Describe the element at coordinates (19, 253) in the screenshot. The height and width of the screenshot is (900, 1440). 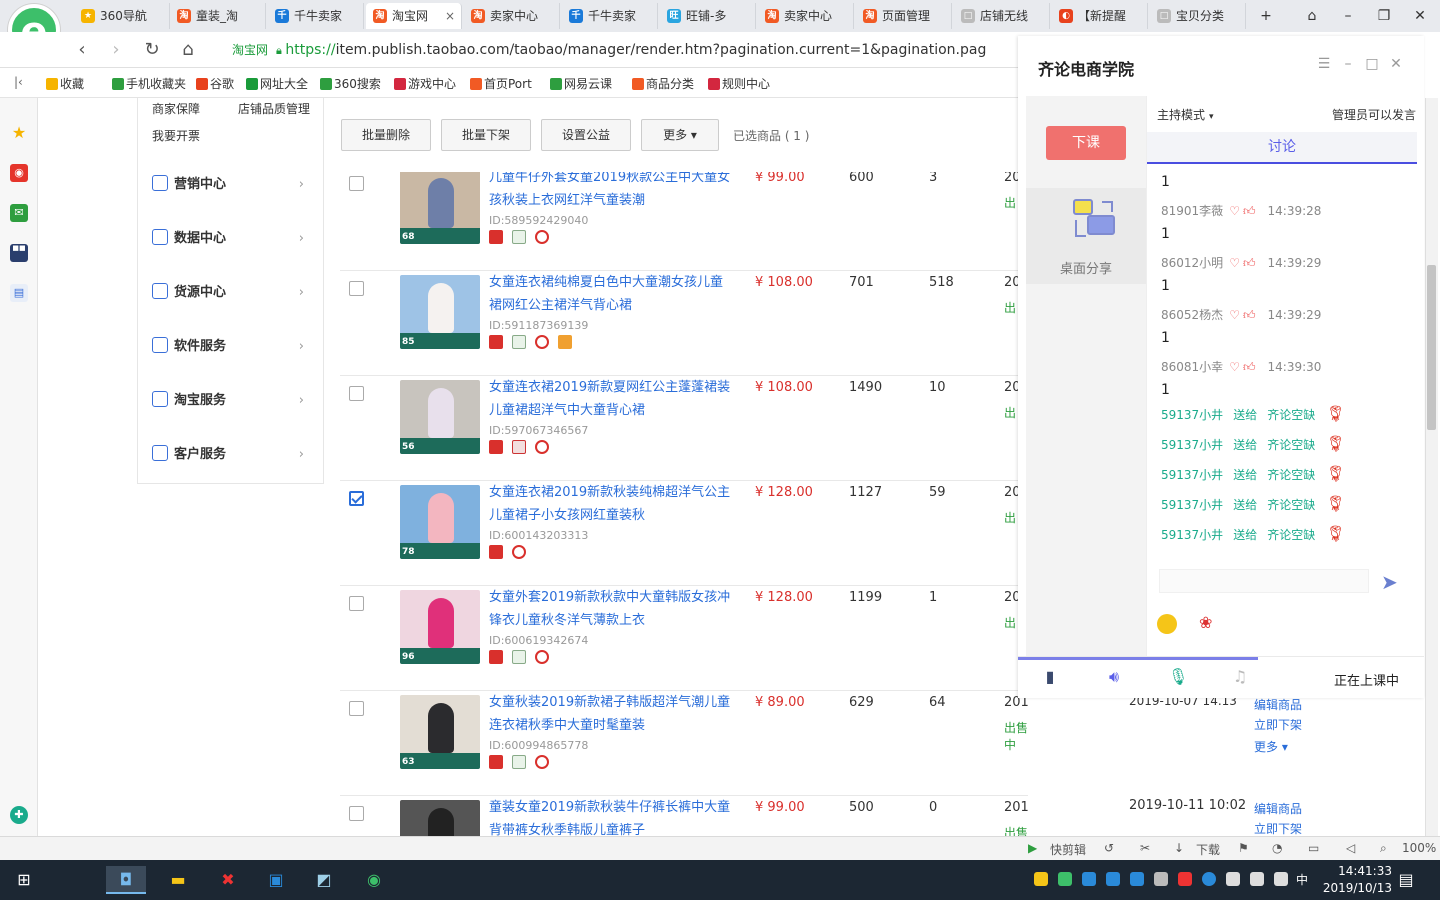
I see `news-icon: ■■` at that location.